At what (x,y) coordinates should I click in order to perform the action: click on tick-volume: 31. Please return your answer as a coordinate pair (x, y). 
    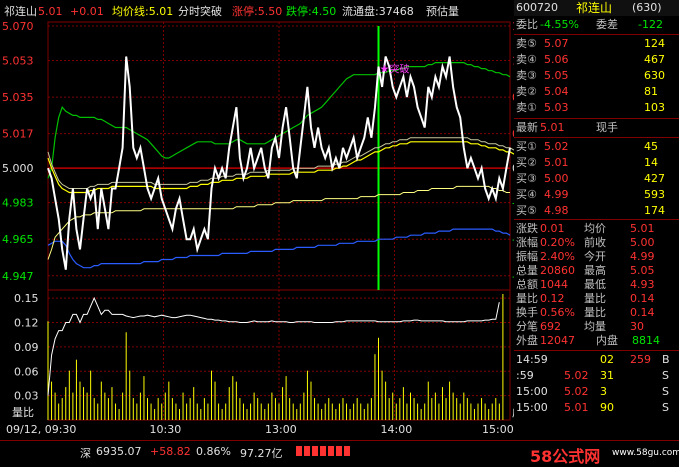
    Looking at the image, I should click on (607, 375).